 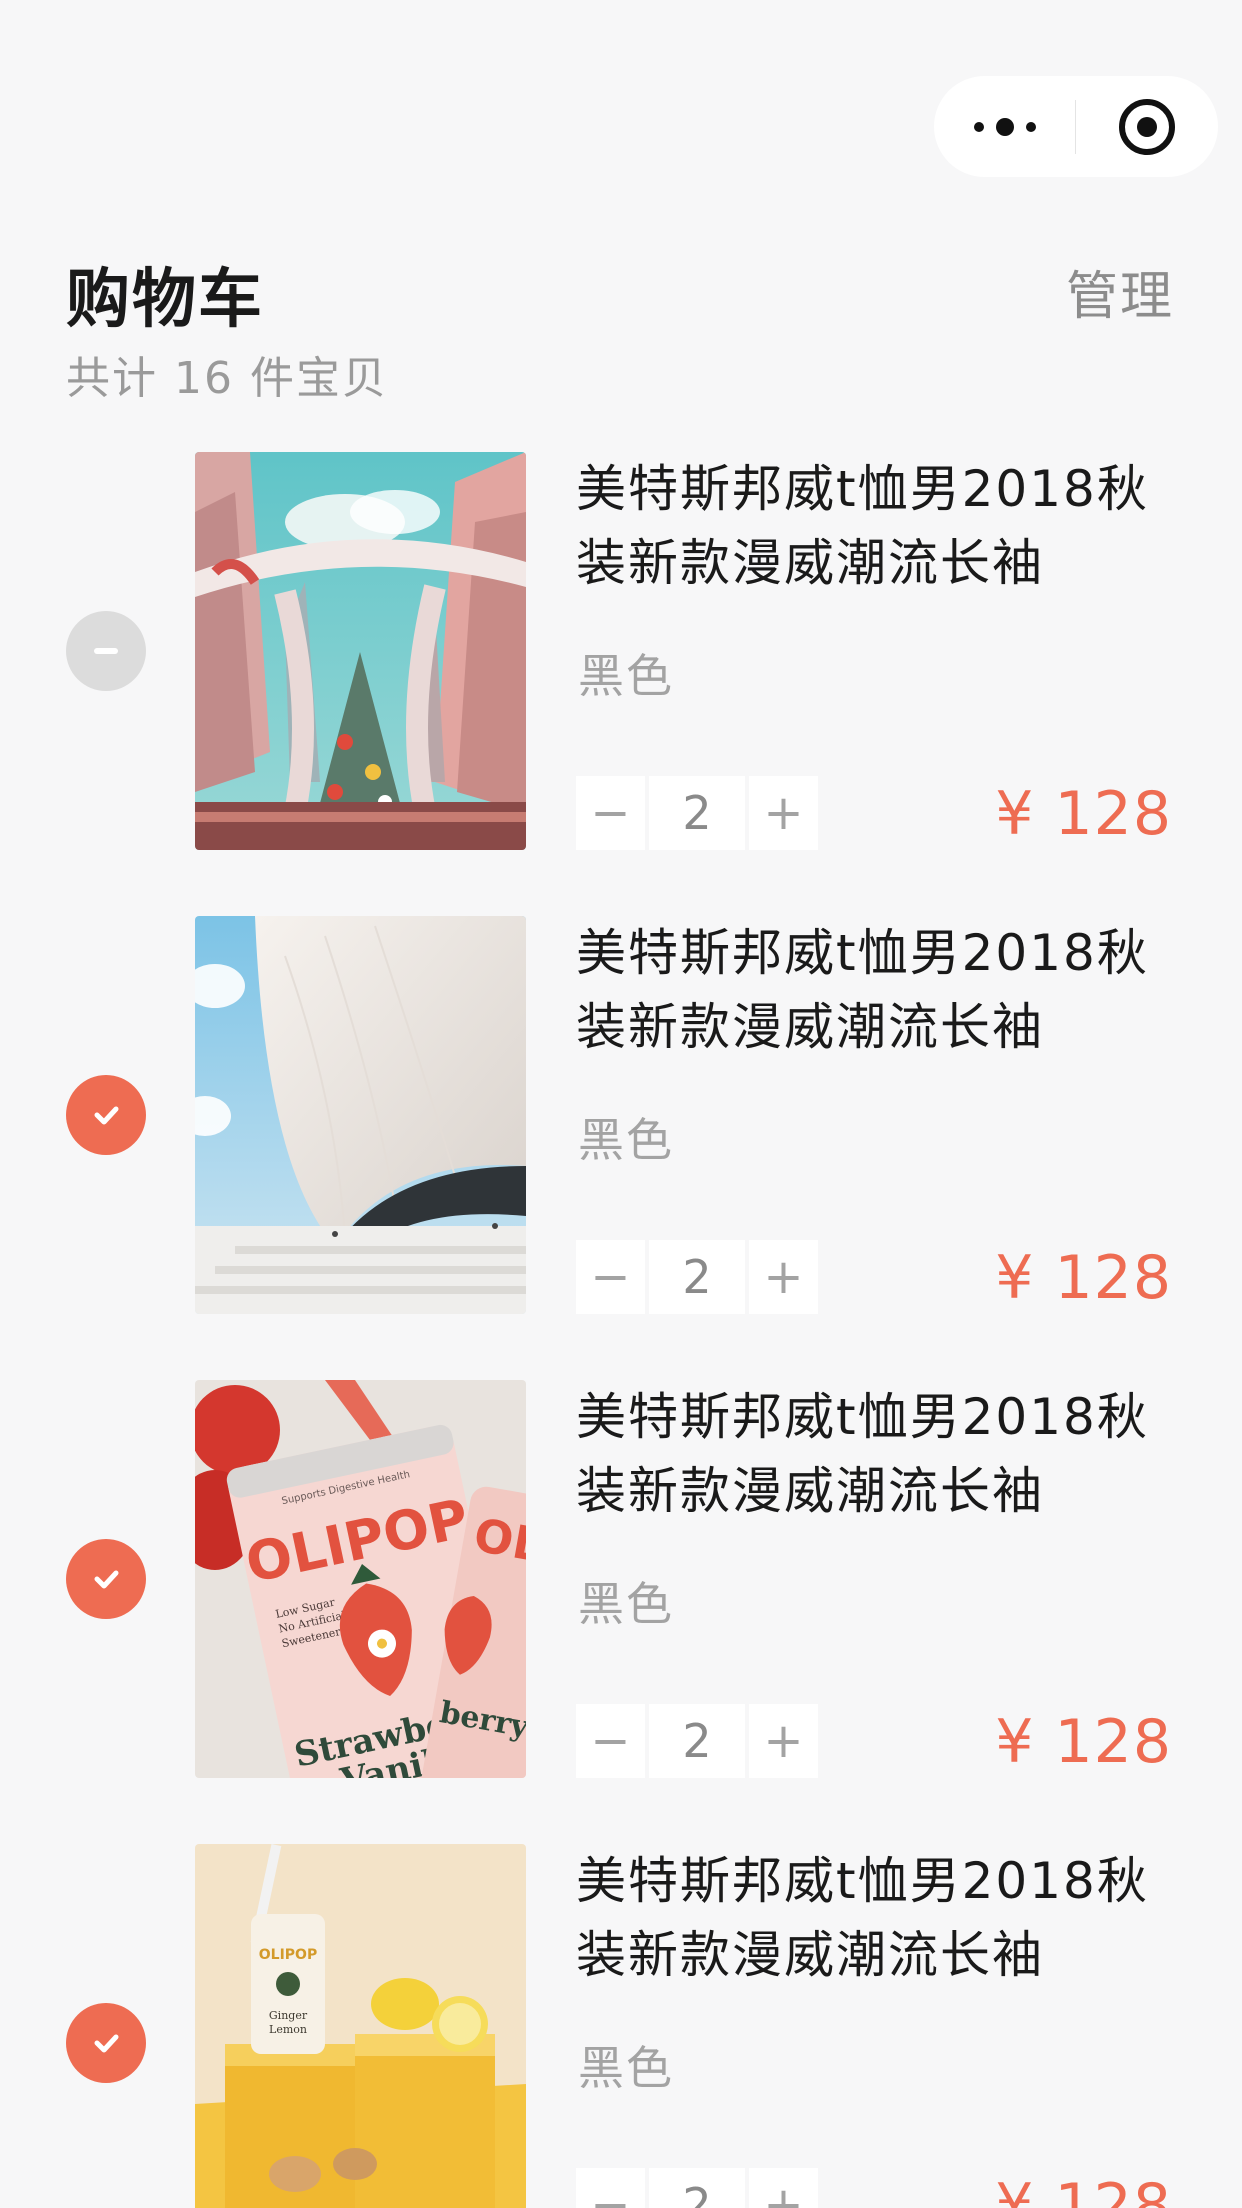 I want to click on page-title: 购物车, so click(x=165, y=300).